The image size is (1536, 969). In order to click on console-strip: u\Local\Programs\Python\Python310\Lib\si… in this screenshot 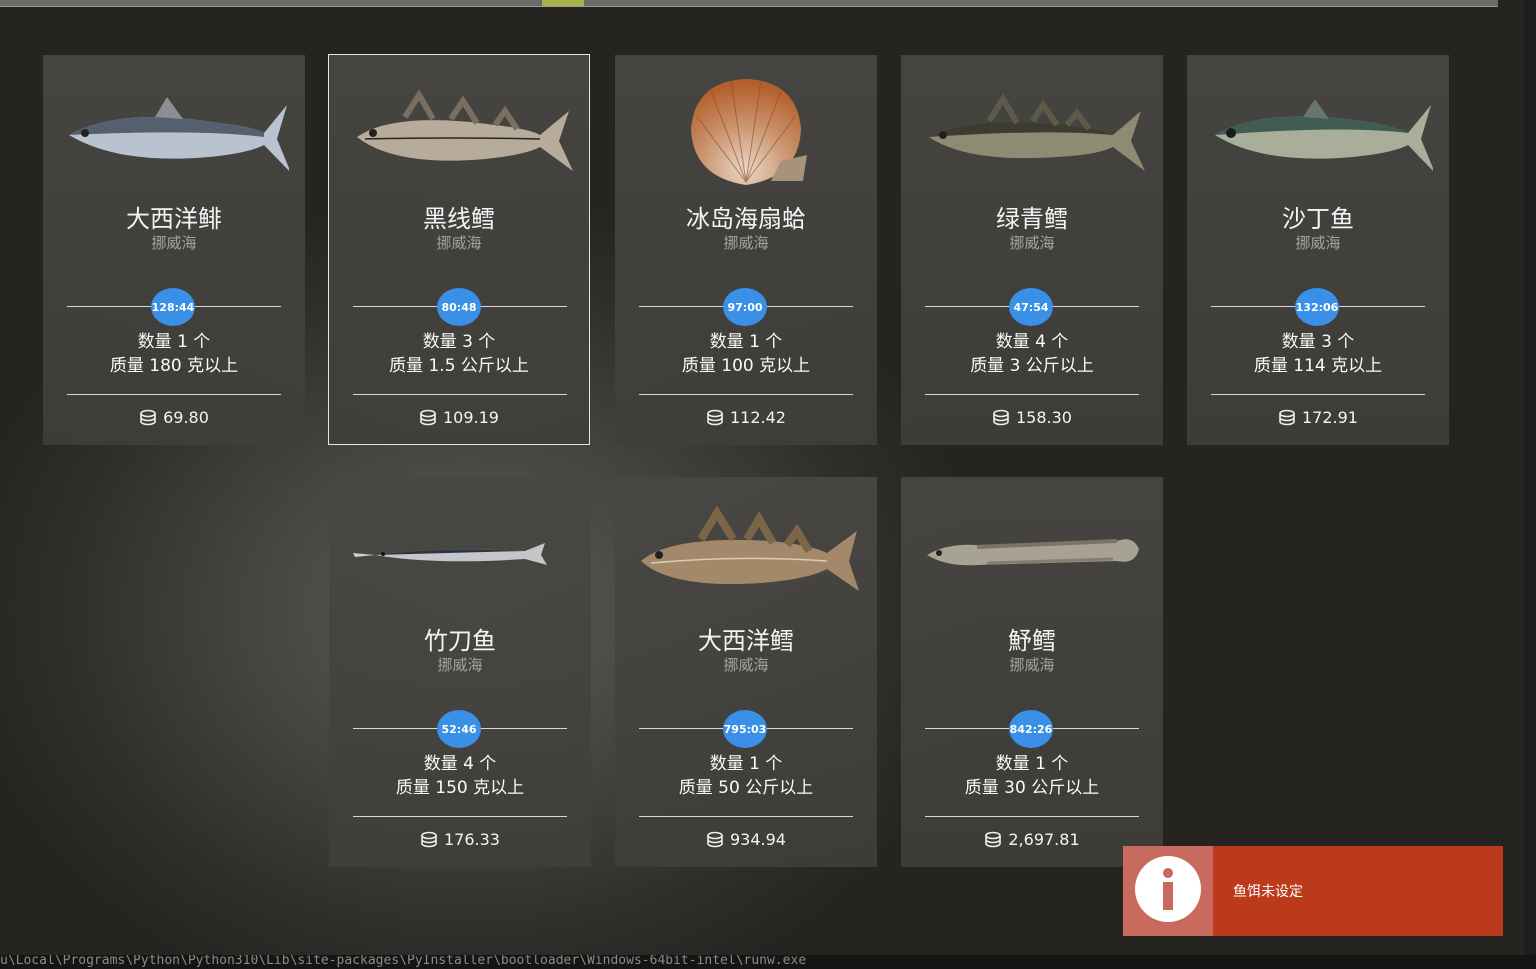, I will do `click(768, 962)`.